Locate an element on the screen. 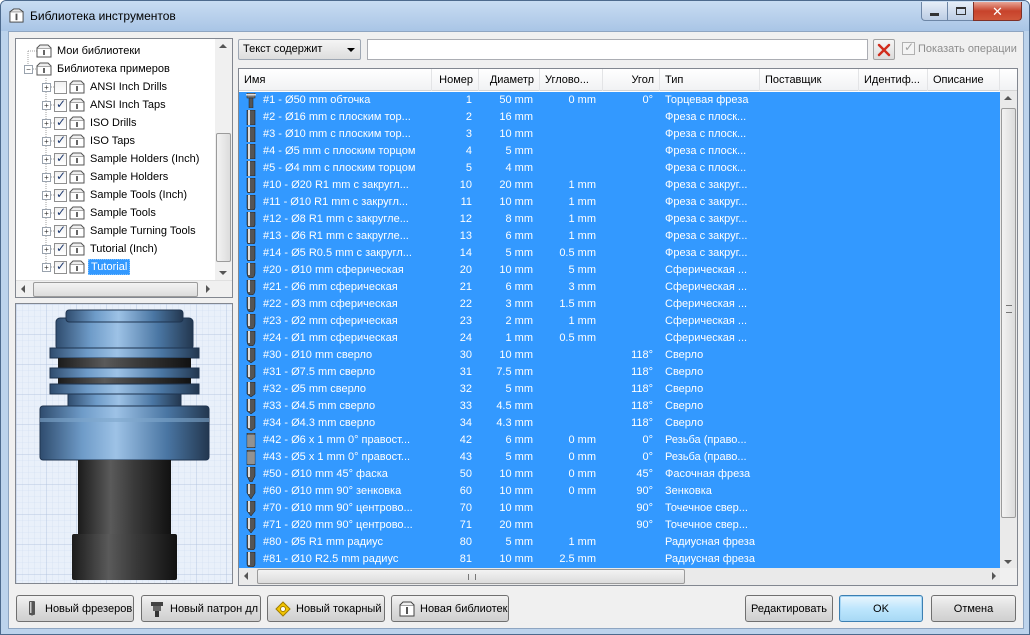 The width and height of the screenshot is (1030, 635). new-holder-button: Новый патрон дл is located at coordinates (201, 608).